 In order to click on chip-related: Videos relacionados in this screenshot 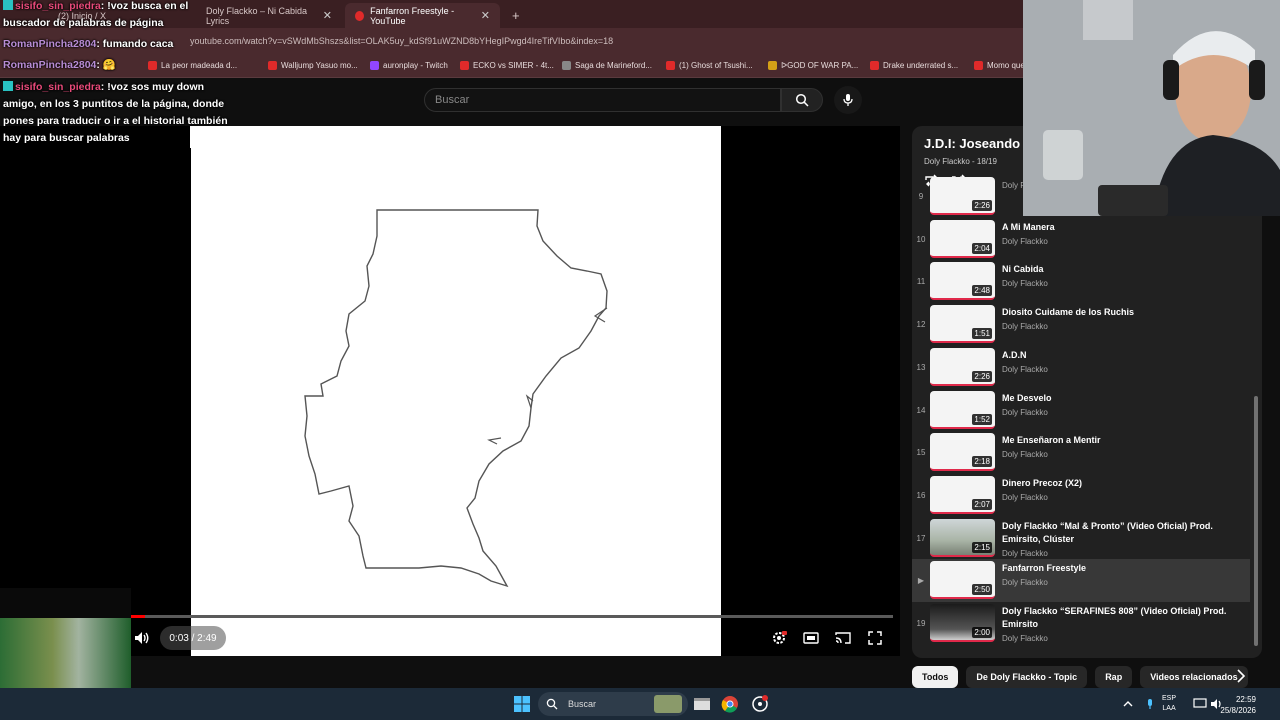, I will do `click(1194, 677)`.